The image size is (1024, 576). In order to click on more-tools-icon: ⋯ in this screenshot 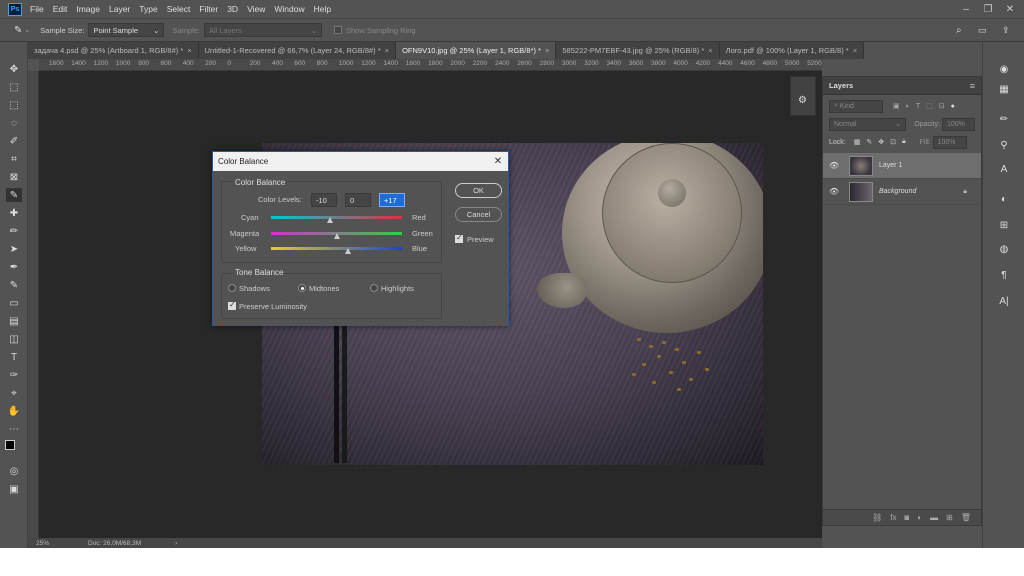, I will do `click(14, 429)`.